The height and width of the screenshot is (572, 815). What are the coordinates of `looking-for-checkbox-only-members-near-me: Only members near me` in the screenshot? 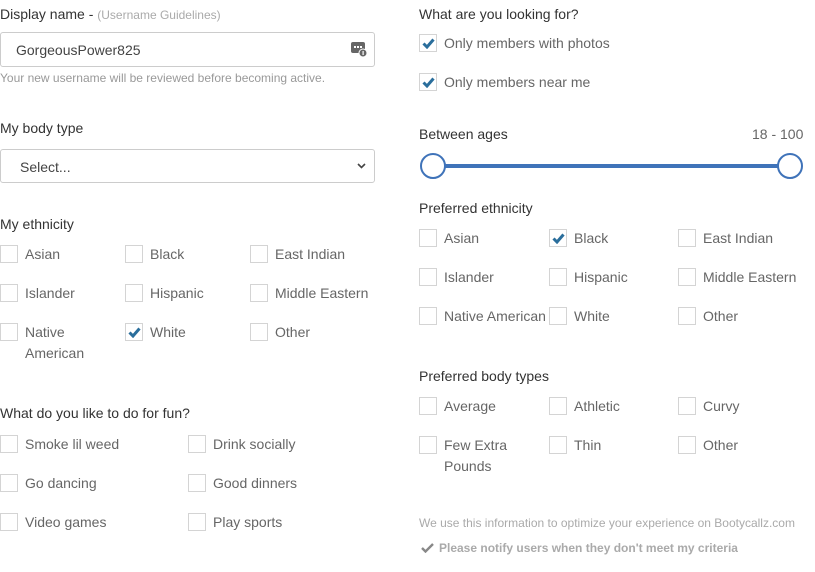 It's located at (504, 83).